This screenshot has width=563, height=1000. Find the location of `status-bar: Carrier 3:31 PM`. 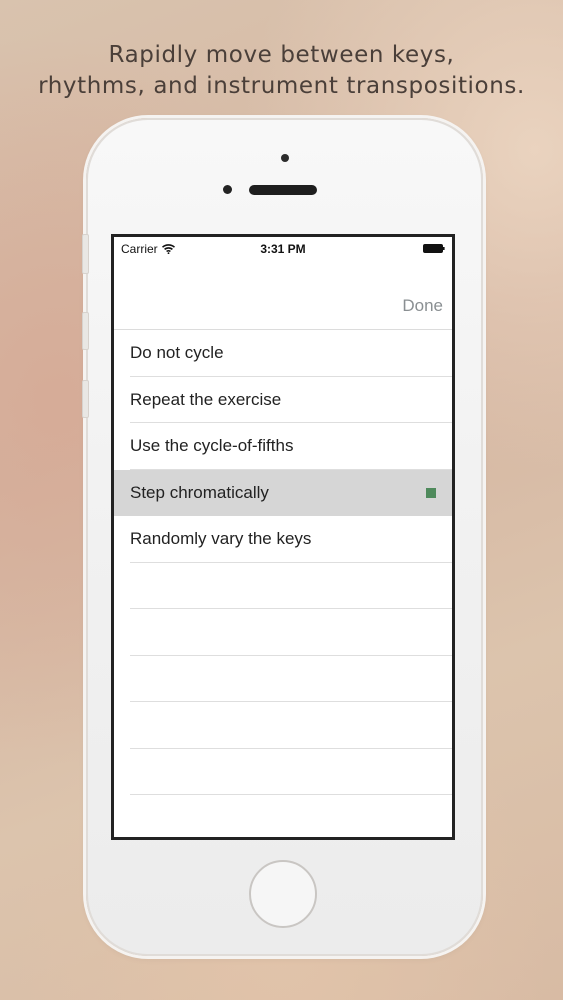

status-bar: Carrier 3:31 PM is located at coordinates (283, 248).